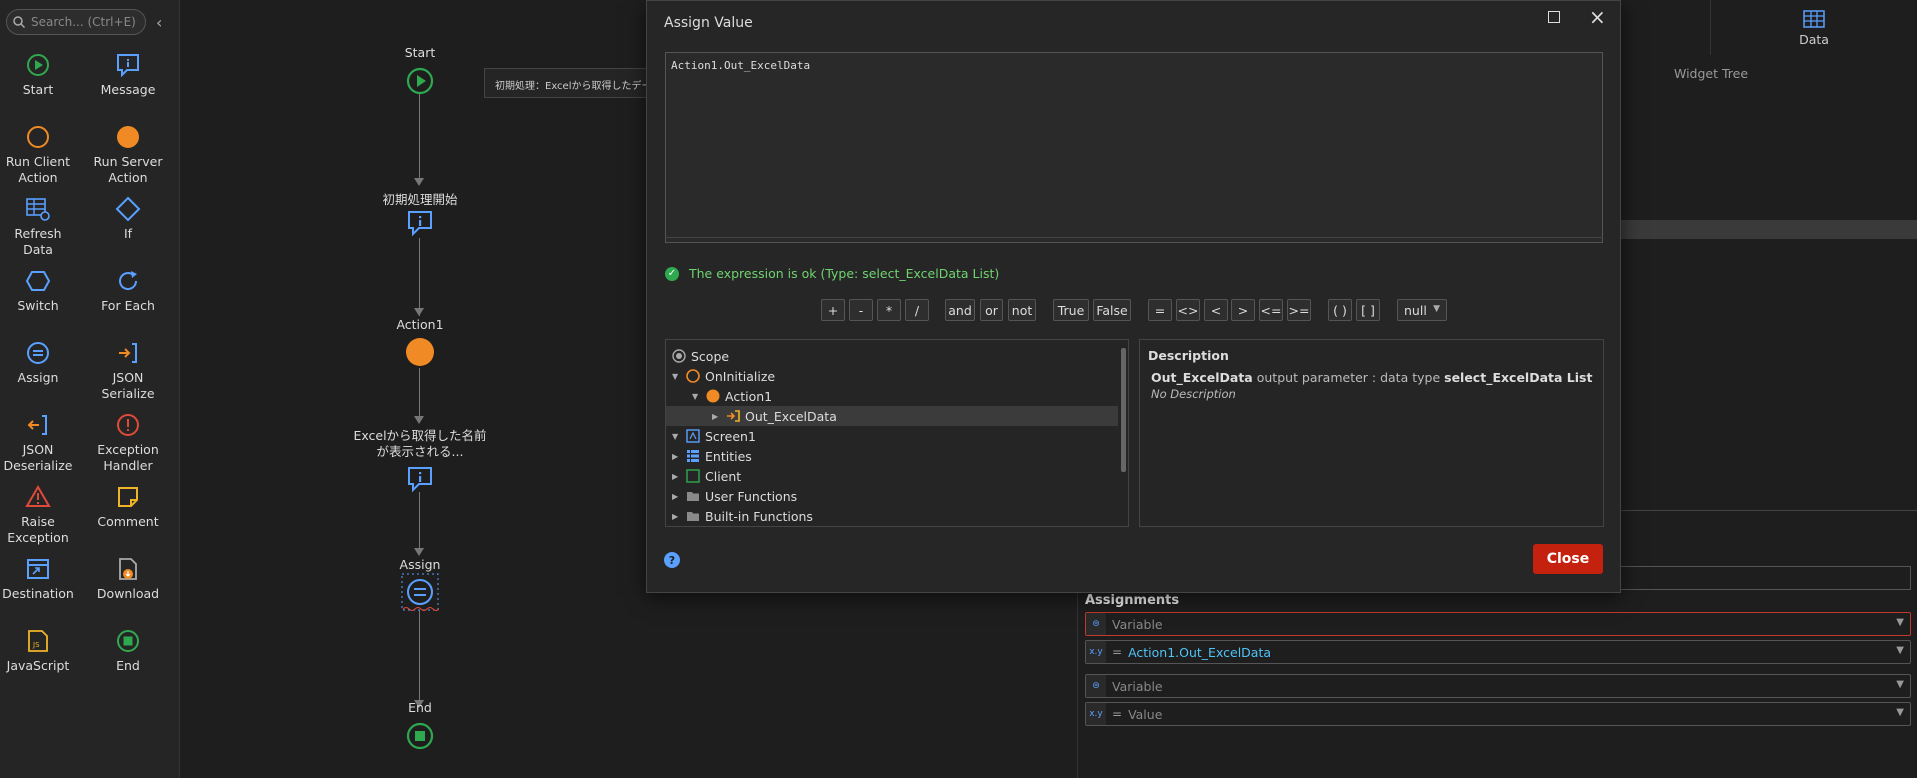 Image resolution: width=1917 pixels, height=778 pixels. Describe the element at coordinates (910, 396) in the screenshot. I see `tree-item-action1: ▼ Action1` at that location.